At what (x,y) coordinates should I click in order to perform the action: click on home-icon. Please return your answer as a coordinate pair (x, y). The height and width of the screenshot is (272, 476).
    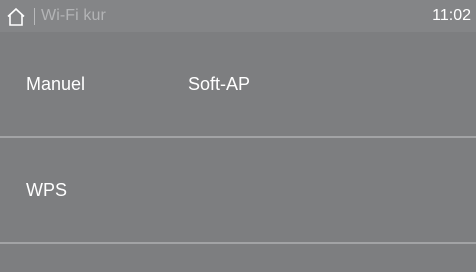
    Looking at the image, I should click on (16, 17).